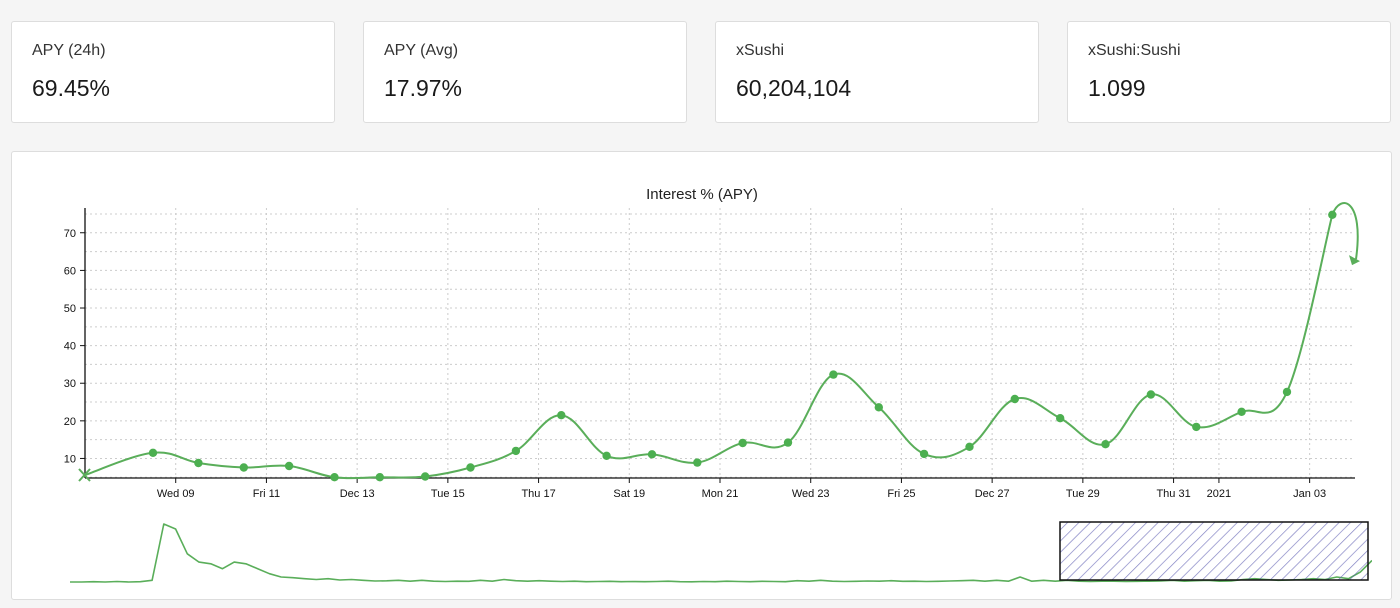 Image resolution: width=1400 pixels, height=608 pixels. I want to click on stat-card-xsushi-ratio: xSushi:Sushi 1.099, so click(1229, 72).